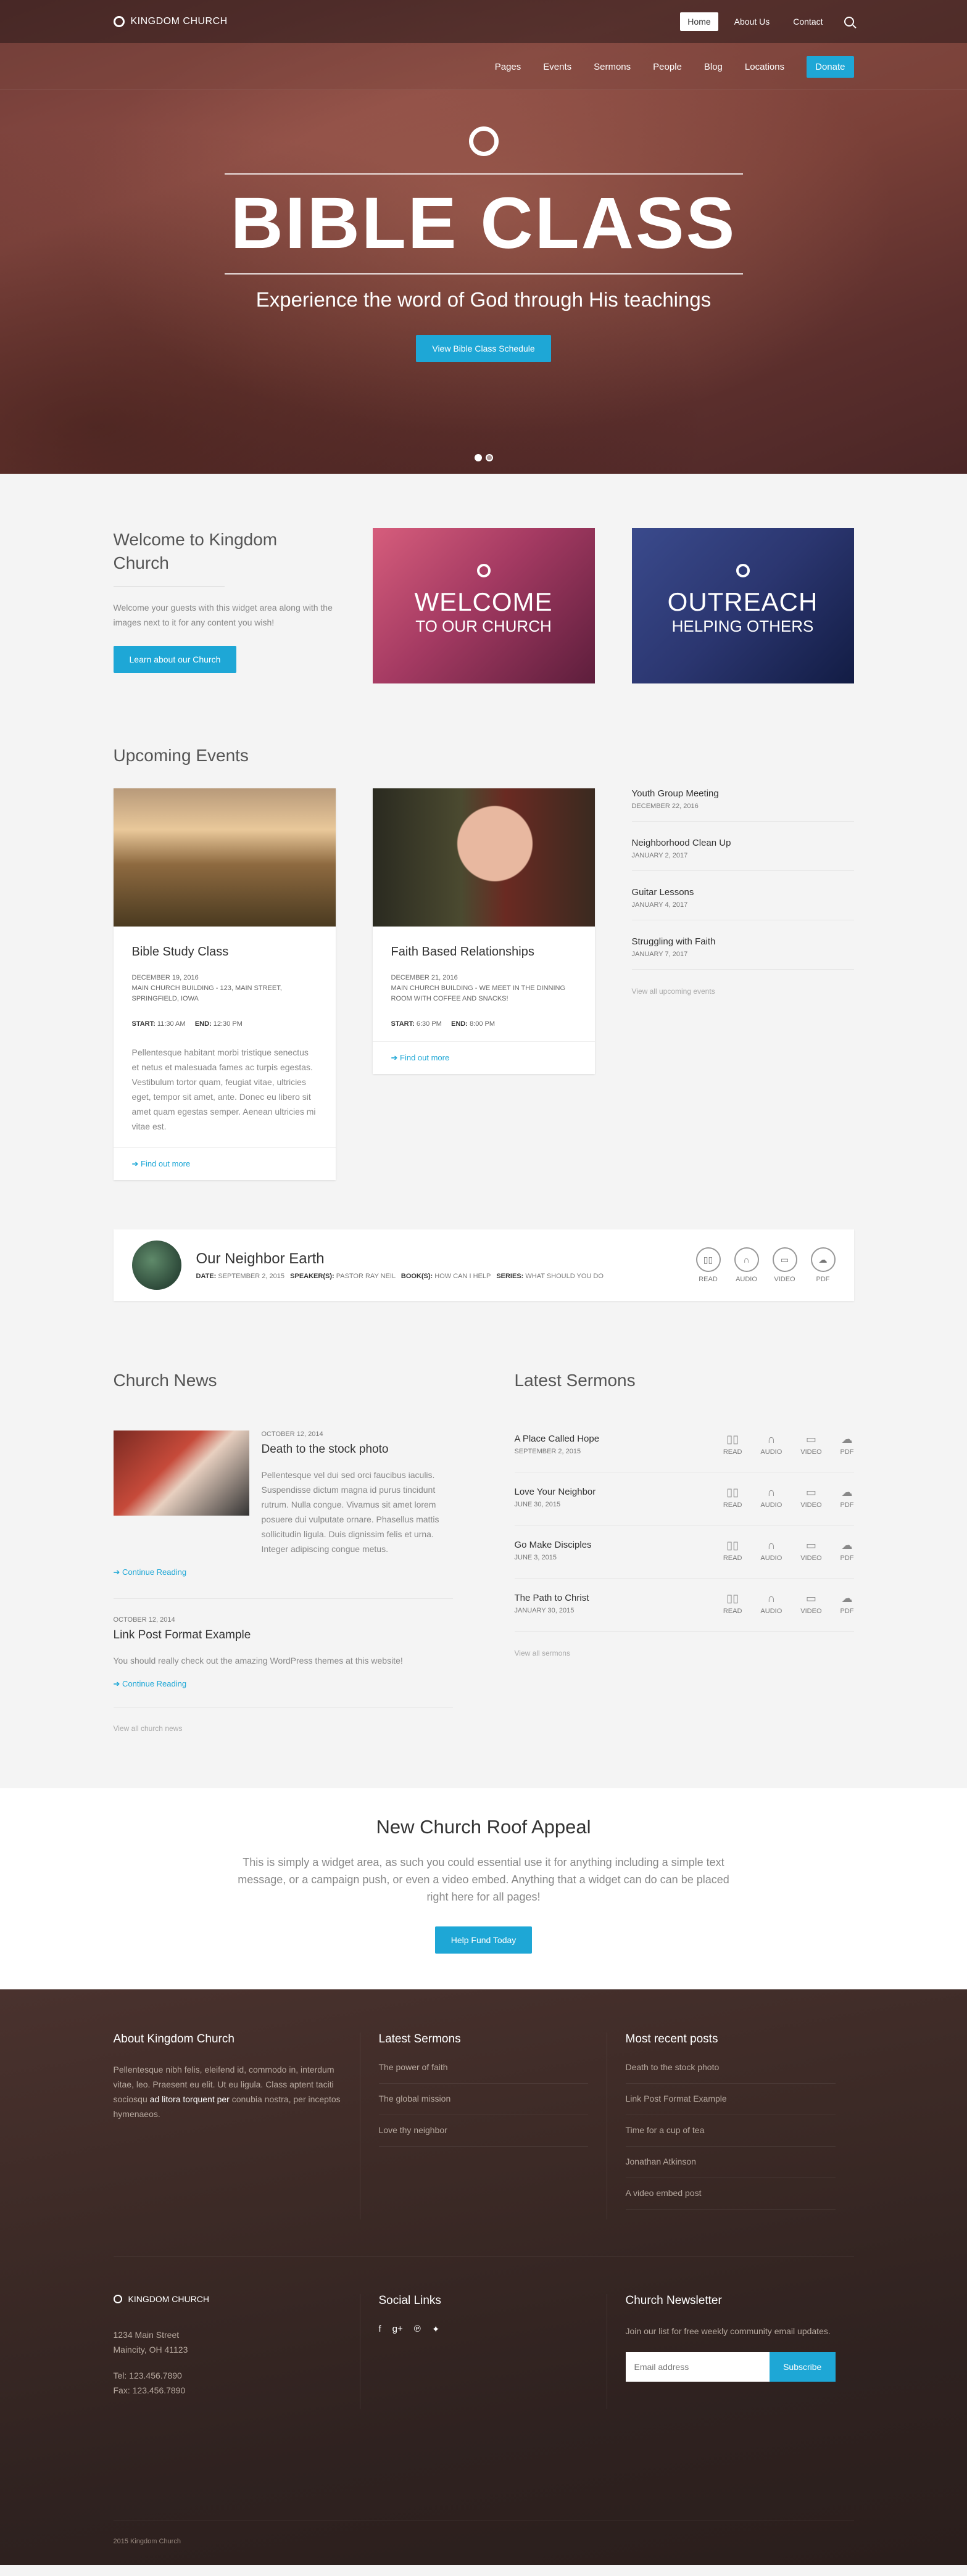 This screenshot has width=967, height=2576. What do you see at coordinates (673, 2300) in the screenshot?
I see `footer-heading: Church Newsletter` at bounding box center [673, 2300].